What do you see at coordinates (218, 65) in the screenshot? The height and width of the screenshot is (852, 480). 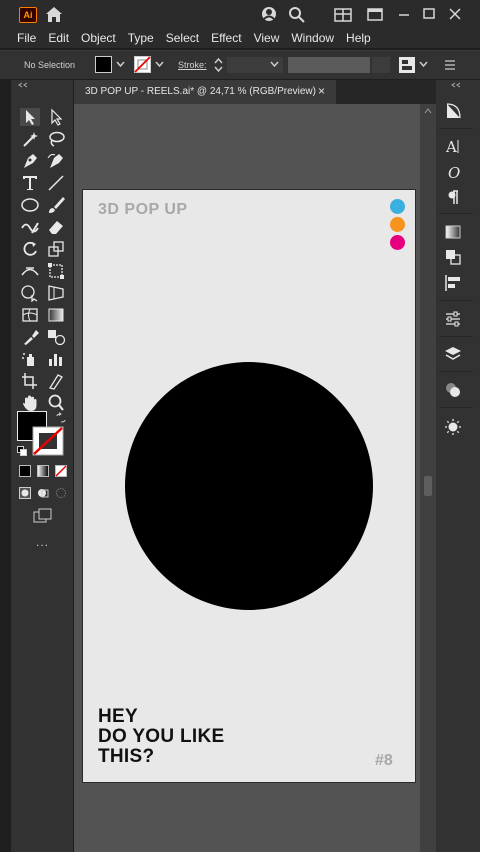 I see `stepper-icon` at bounding box center [218, 65].